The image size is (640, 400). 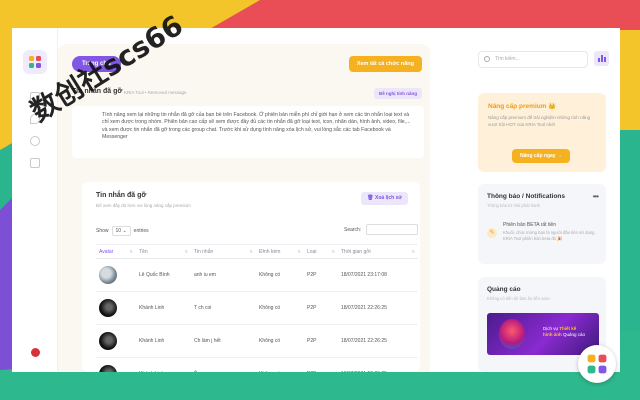 What do you see at coordinates (223, 364) in the screenshot?
I see `cell-message: Ê` at bounding box center [223, 364].